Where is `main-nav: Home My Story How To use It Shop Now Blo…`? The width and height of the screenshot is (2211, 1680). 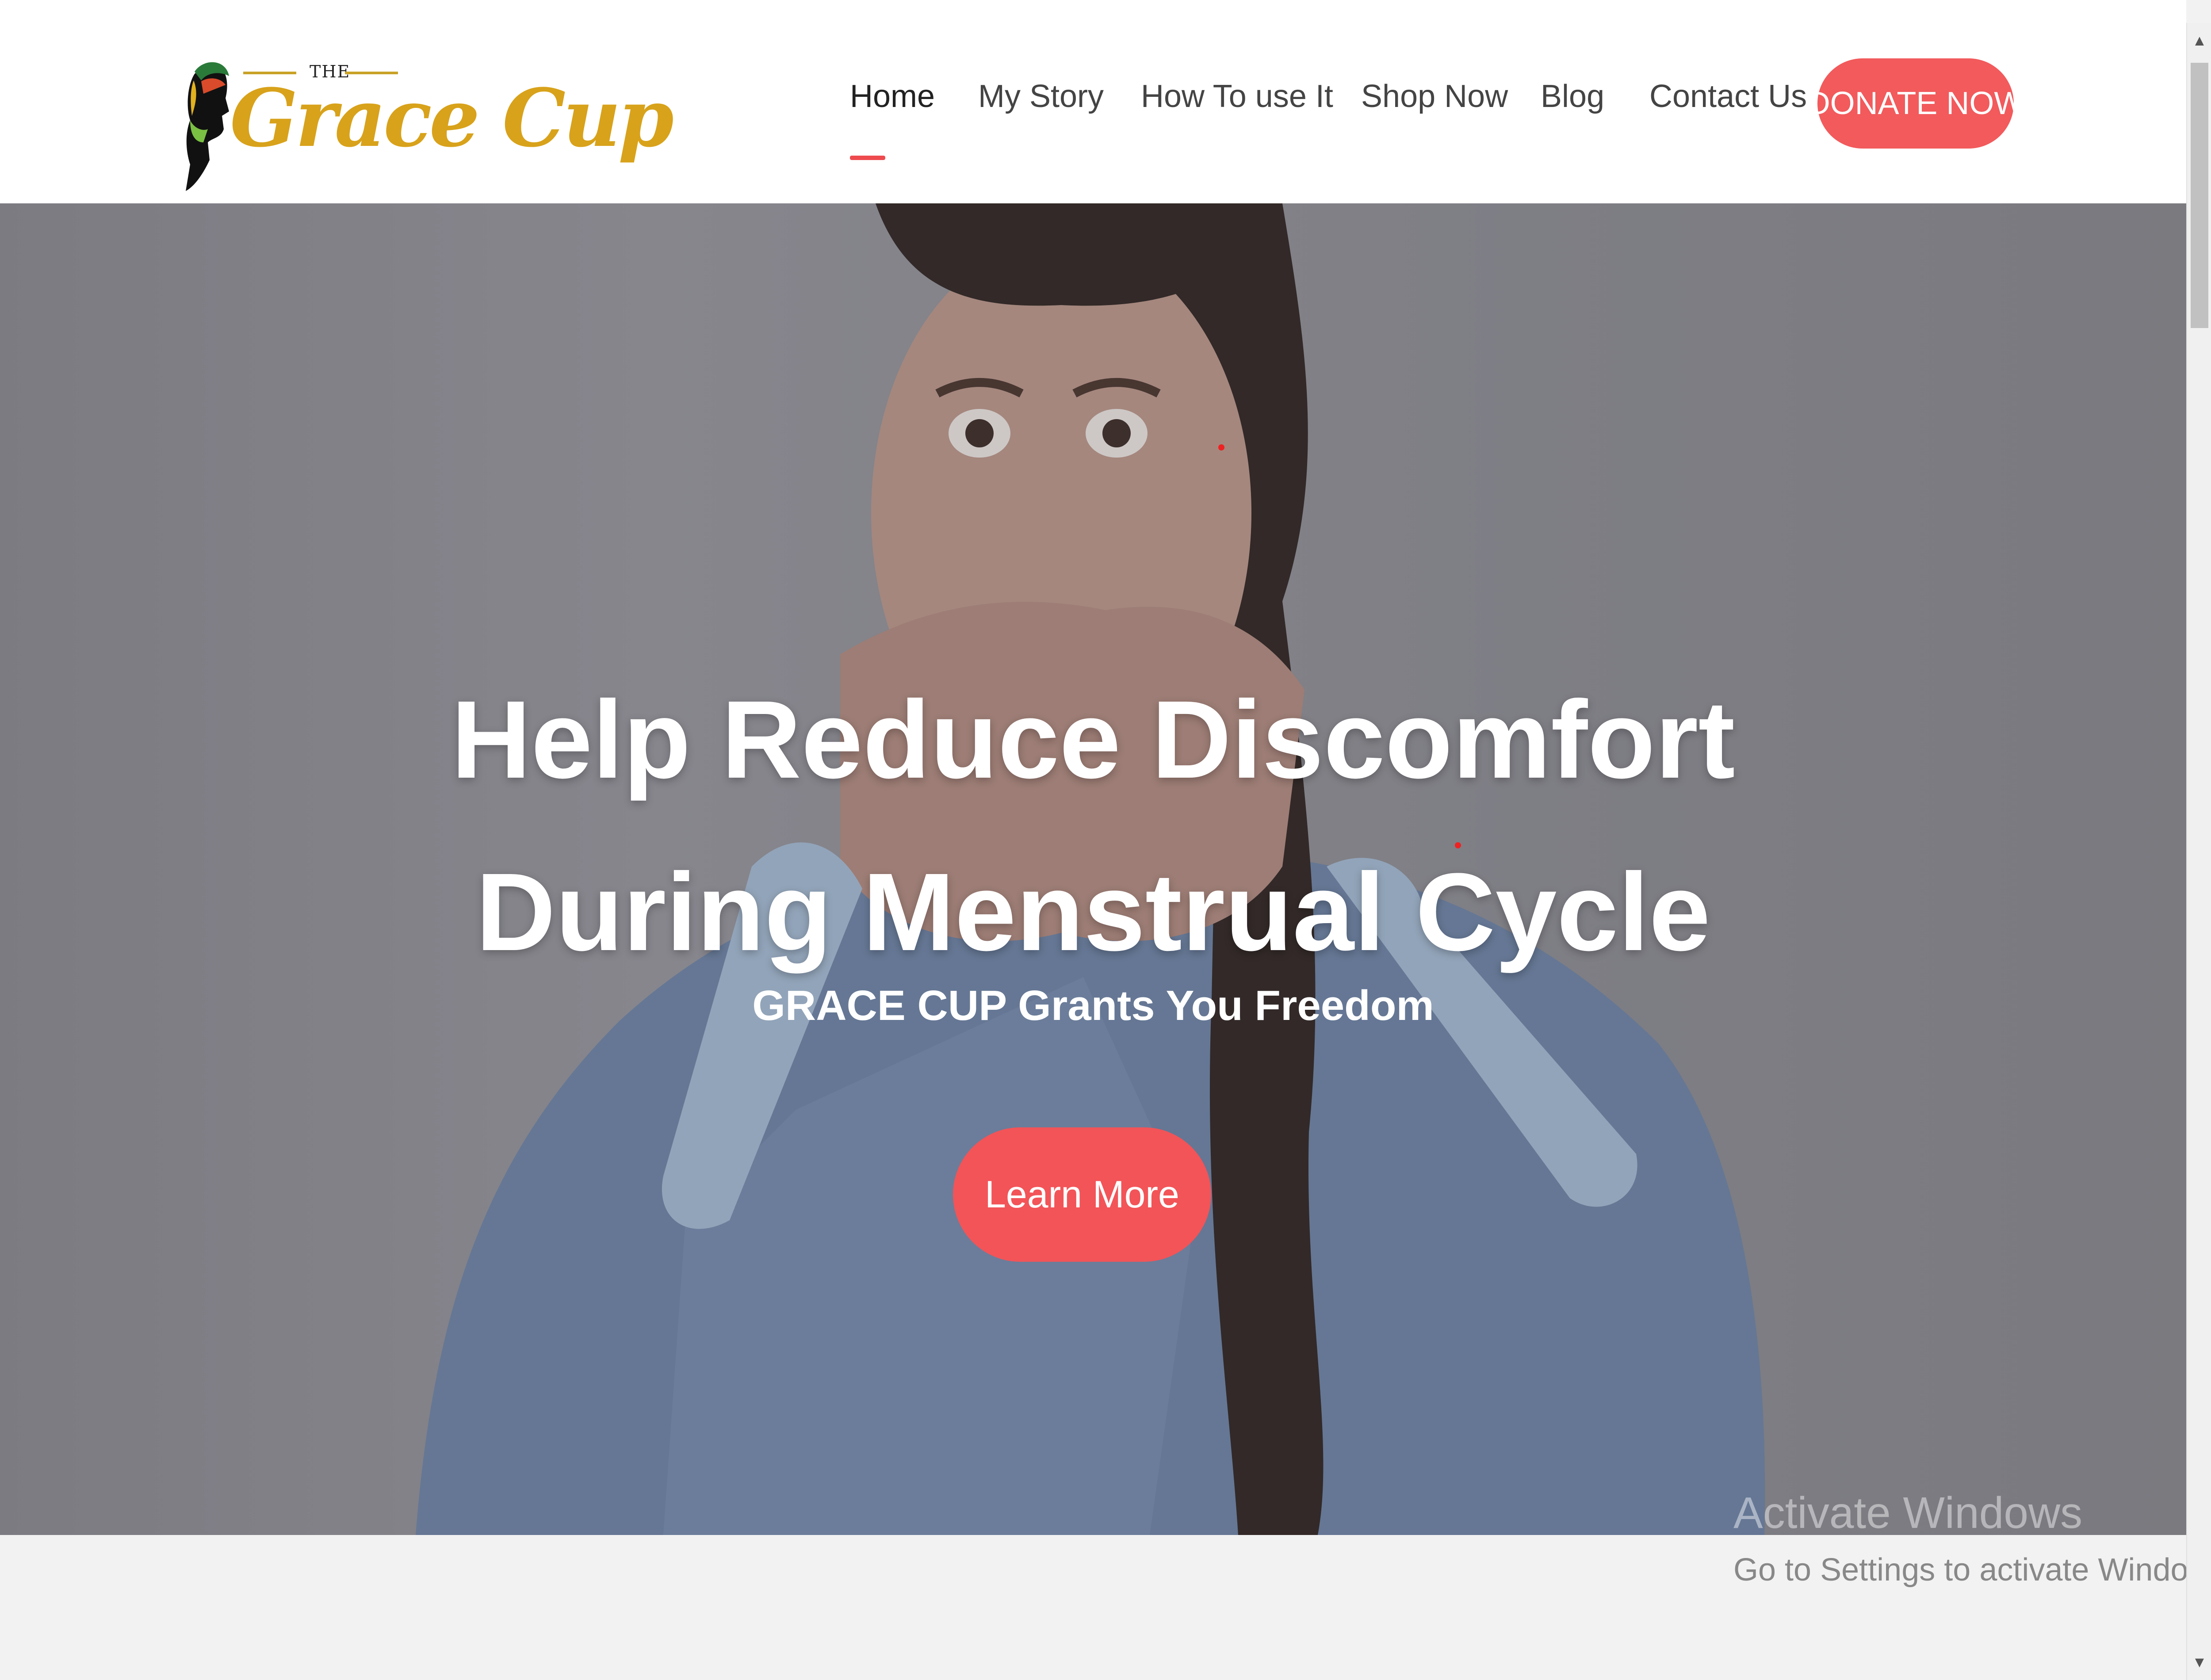
main-nav: Home My Story How To use It Shop Now Blo… is located at coordinates (1093, 113).